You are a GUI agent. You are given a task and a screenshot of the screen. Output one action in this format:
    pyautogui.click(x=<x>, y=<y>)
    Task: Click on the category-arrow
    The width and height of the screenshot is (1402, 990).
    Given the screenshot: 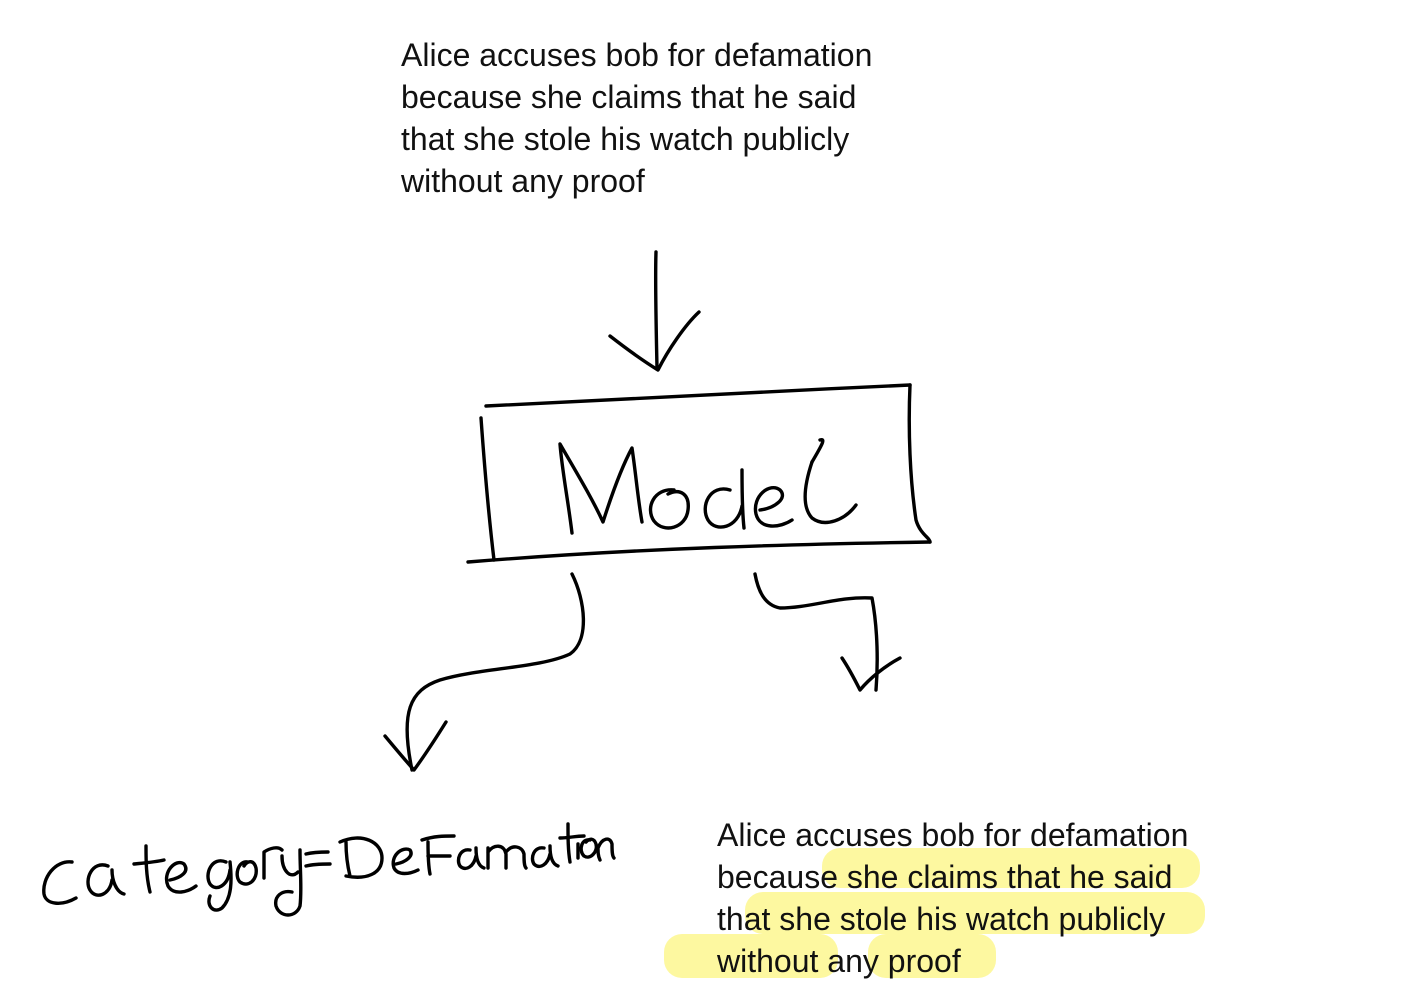 What is the action you would take?
    pyautogui.click(x=484, y=672)
    